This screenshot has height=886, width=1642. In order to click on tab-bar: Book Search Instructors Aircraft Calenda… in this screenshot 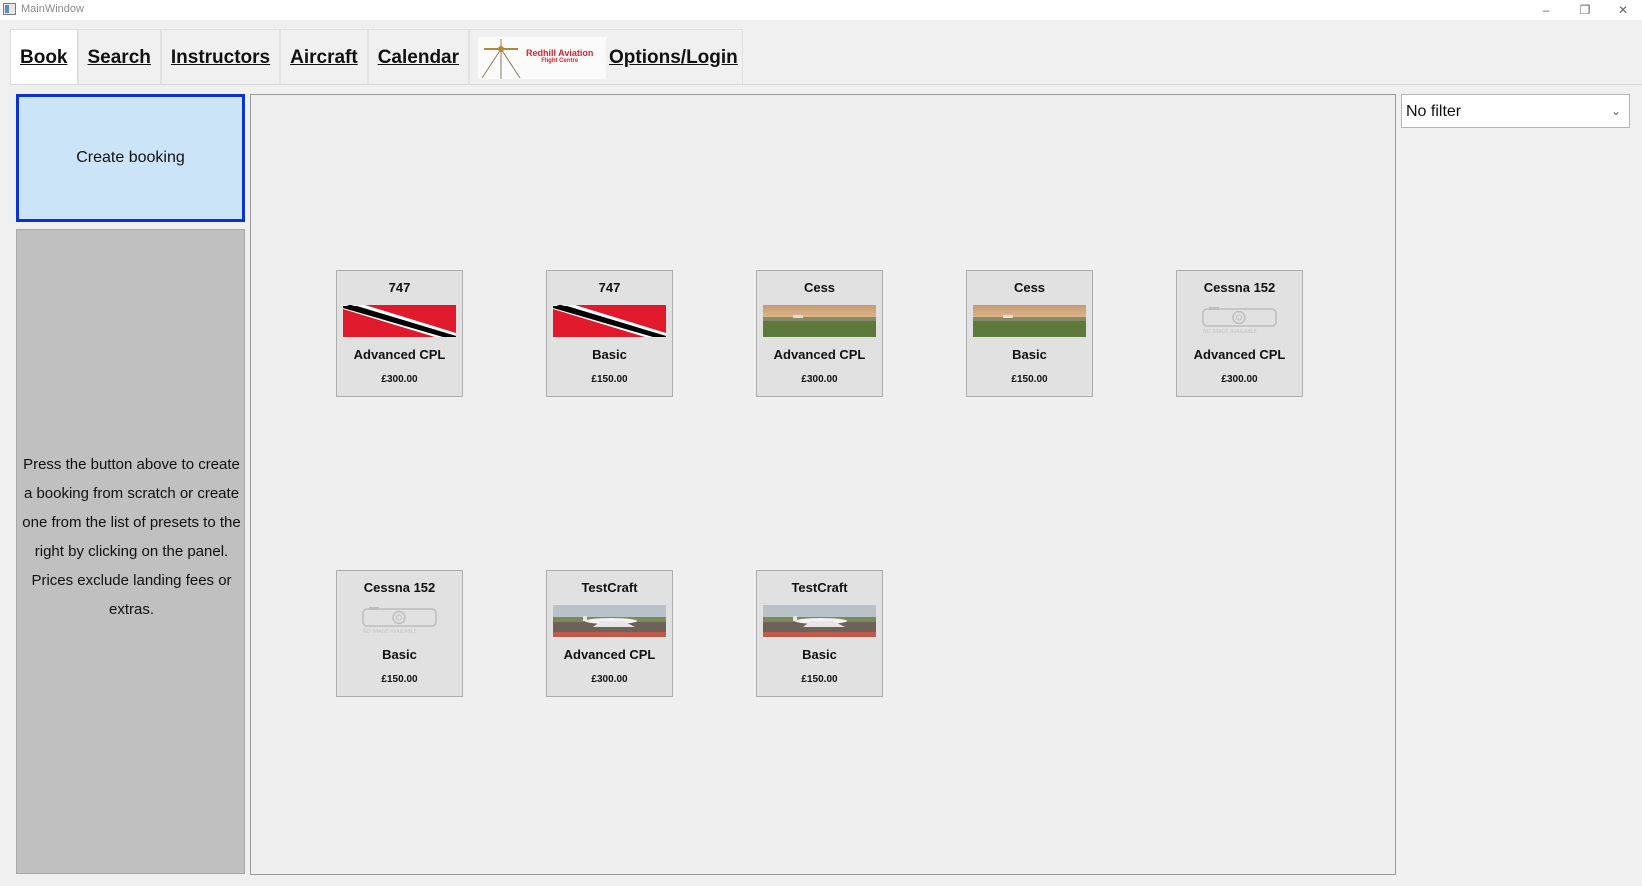, I will do `click(376, 57)`.